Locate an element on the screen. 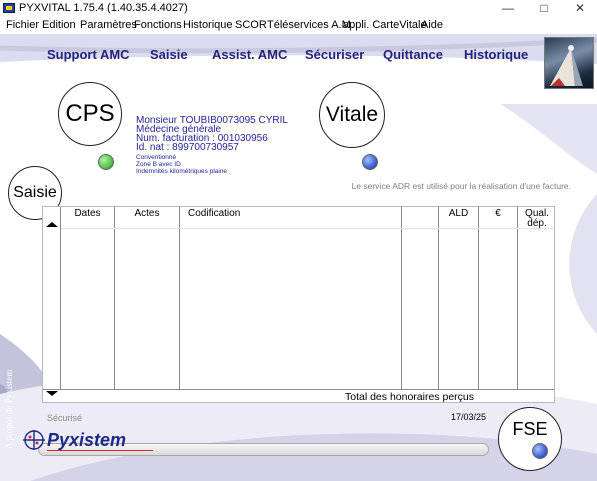 The height and width of the screenshot is (481, 597). nav-saisie: Saisie is located at coordinates (169, 54).